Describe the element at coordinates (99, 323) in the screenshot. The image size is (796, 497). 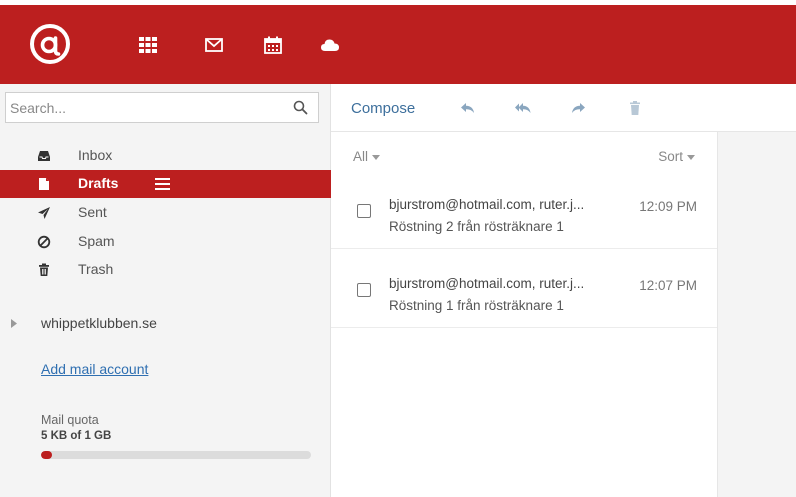
I see `account-label: whippetklubben.se` at that location.